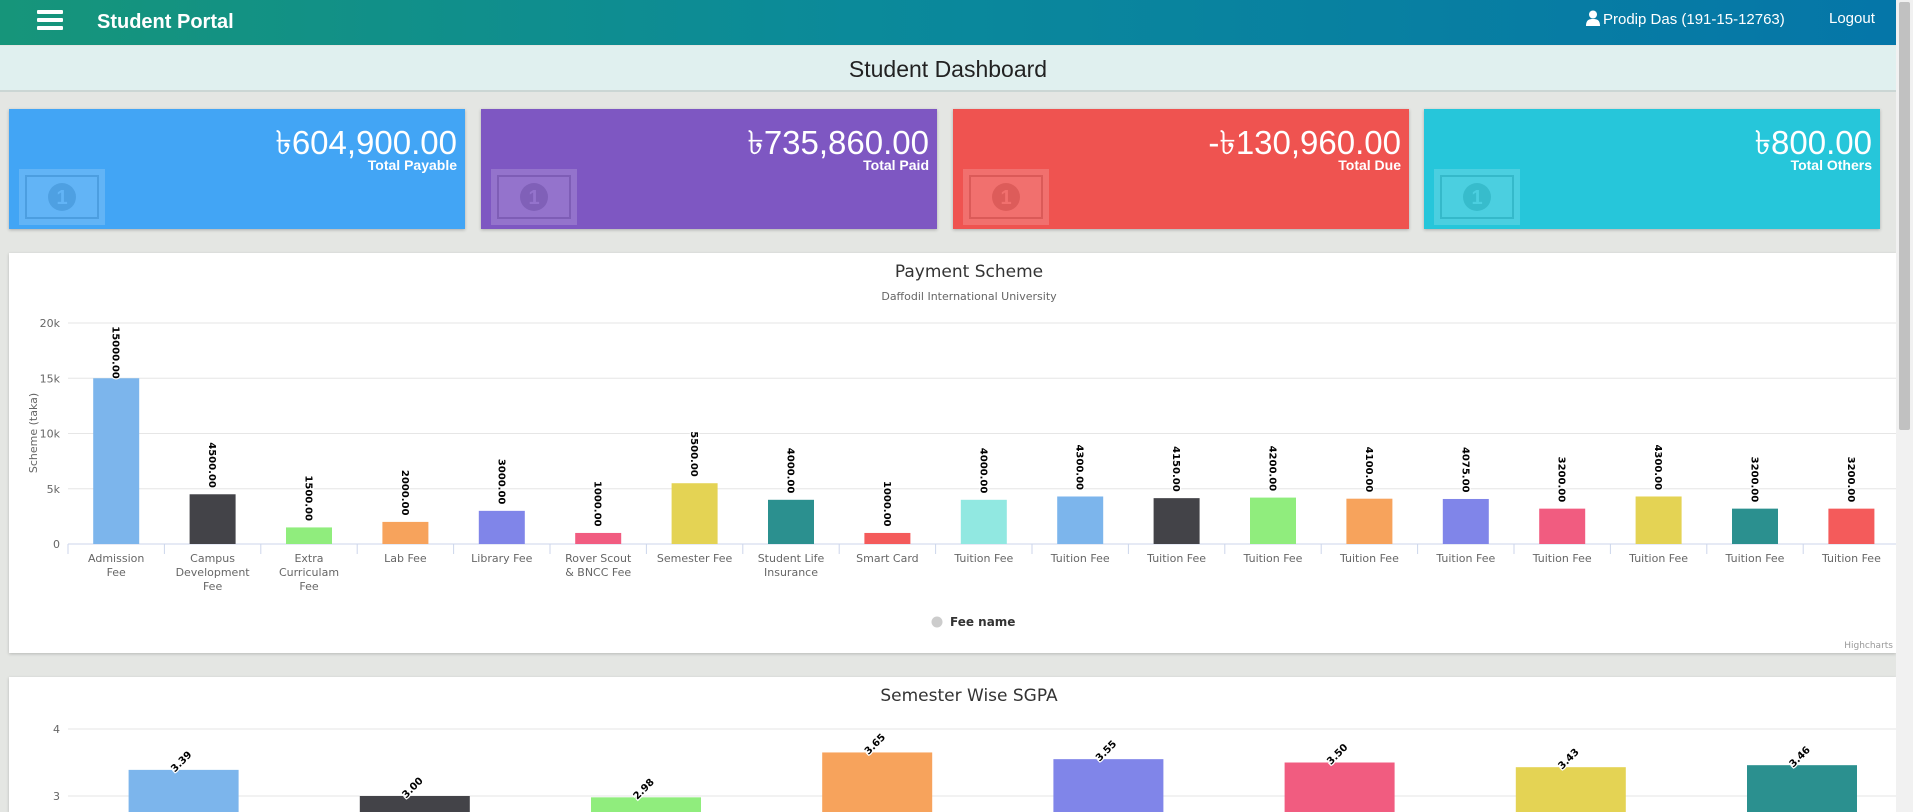 Image resolution: width=1913 pixels, height=812 pixels. I want to click on data-label: 4500.00, so click(211, 465).